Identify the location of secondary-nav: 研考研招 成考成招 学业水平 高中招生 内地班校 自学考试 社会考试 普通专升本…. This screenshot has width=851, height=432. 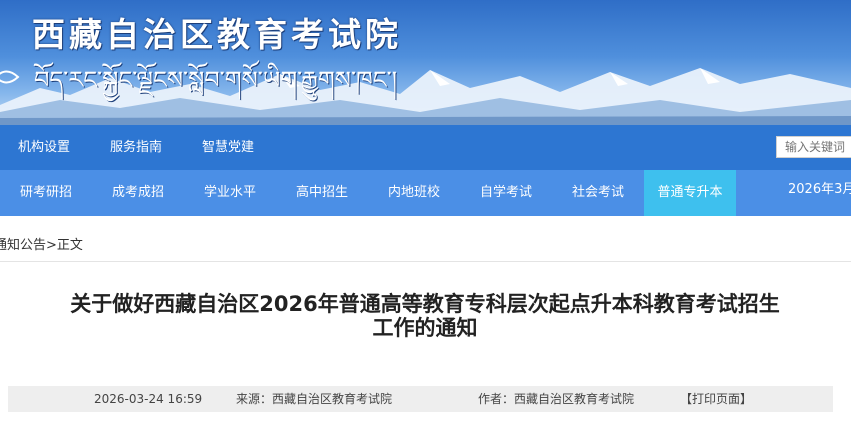
(425, 193).